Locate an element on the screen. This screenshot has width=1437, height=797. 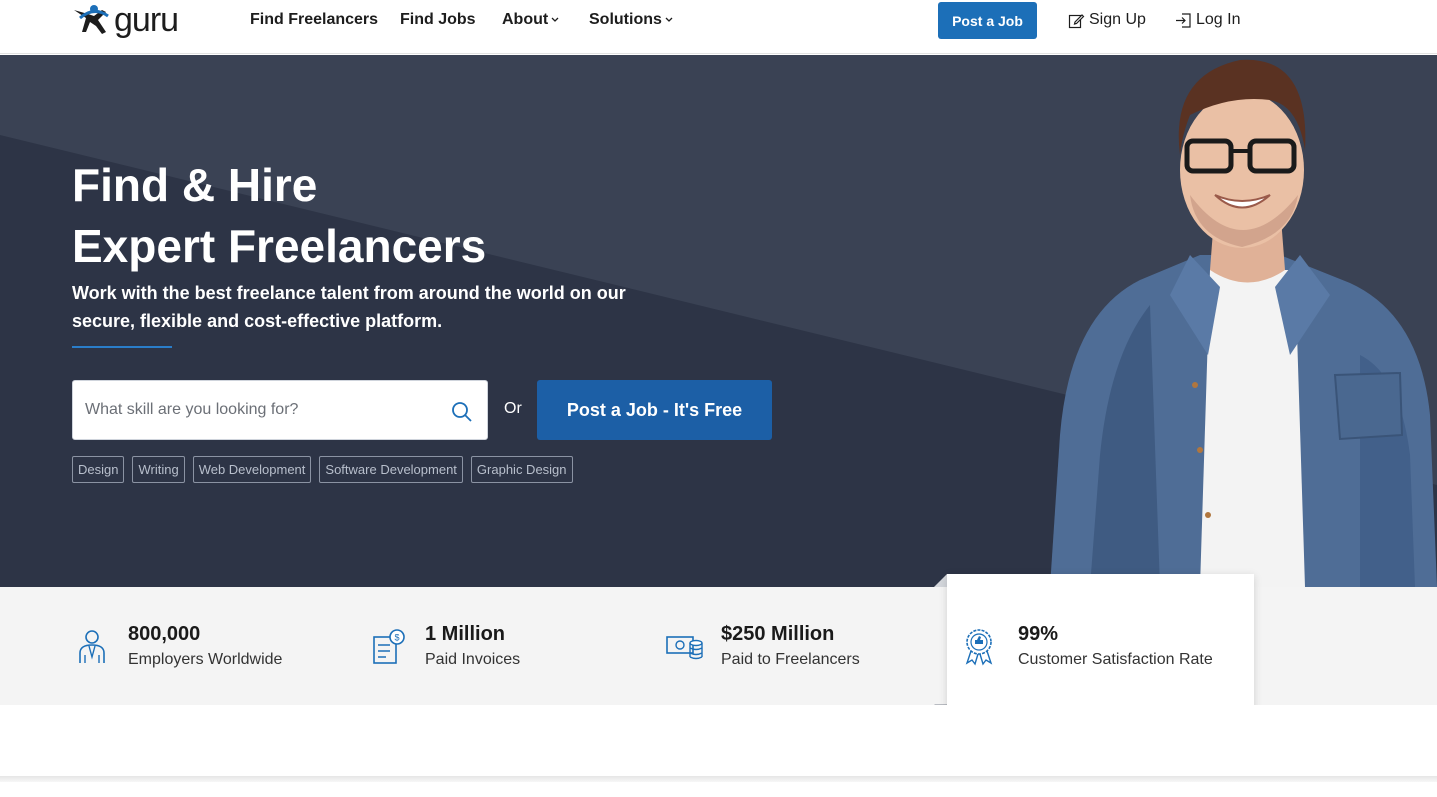
stat-label: Paid Invoices is located at coordinates (473, 659).